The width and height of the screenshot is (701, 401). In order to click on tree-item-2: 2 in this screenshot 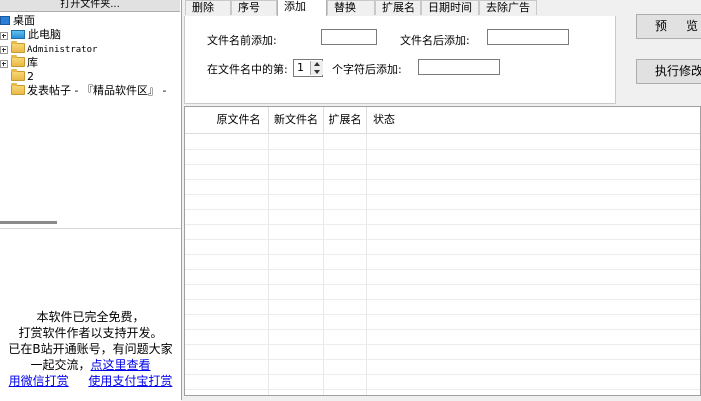, I will do `click(17, 76)`.